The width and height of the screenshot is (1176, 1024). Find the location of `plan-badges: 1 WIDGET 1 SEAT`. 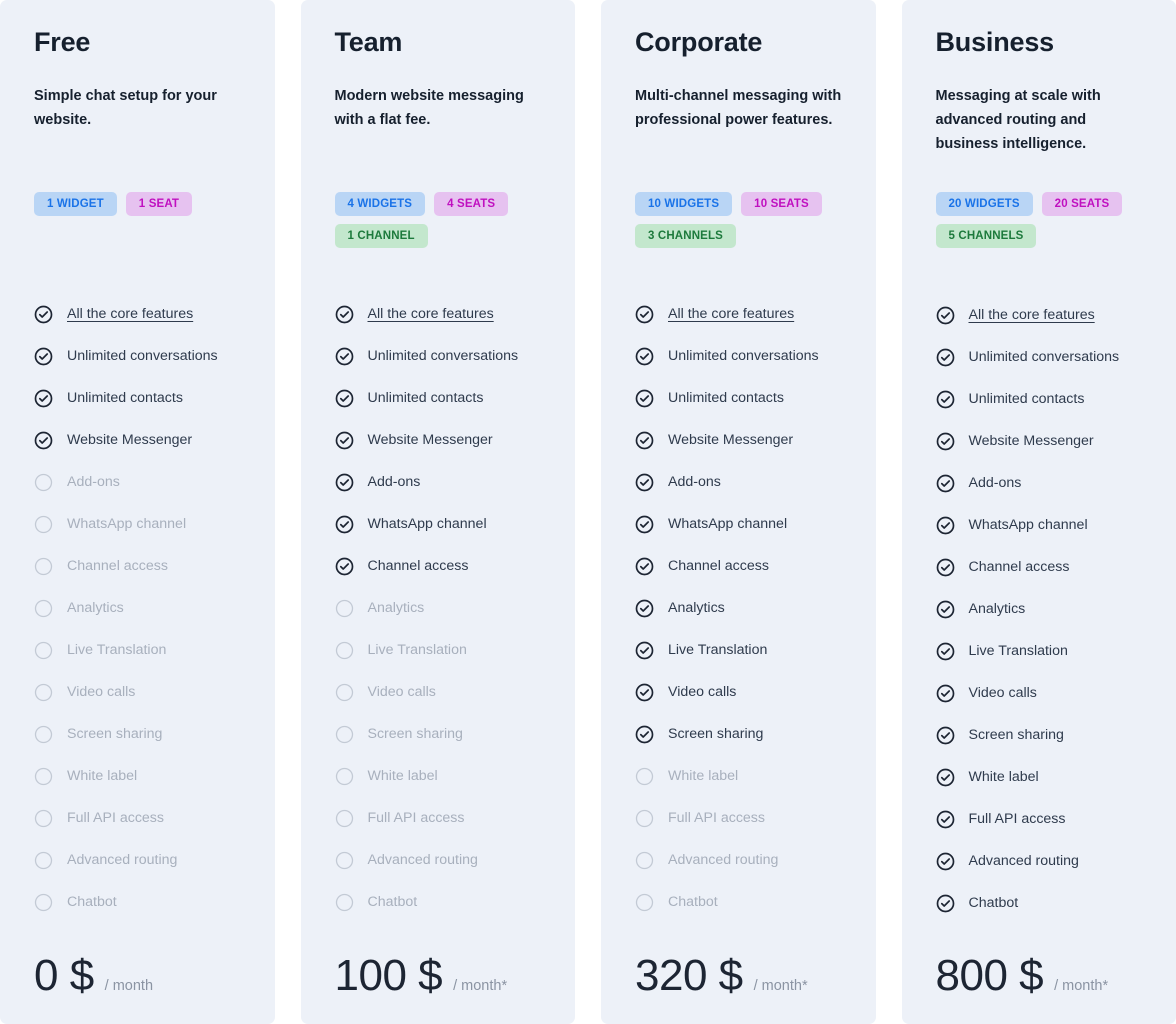

plan-badges: 1 WIDGET 1 SEAT is located at coordinates (137, 224).